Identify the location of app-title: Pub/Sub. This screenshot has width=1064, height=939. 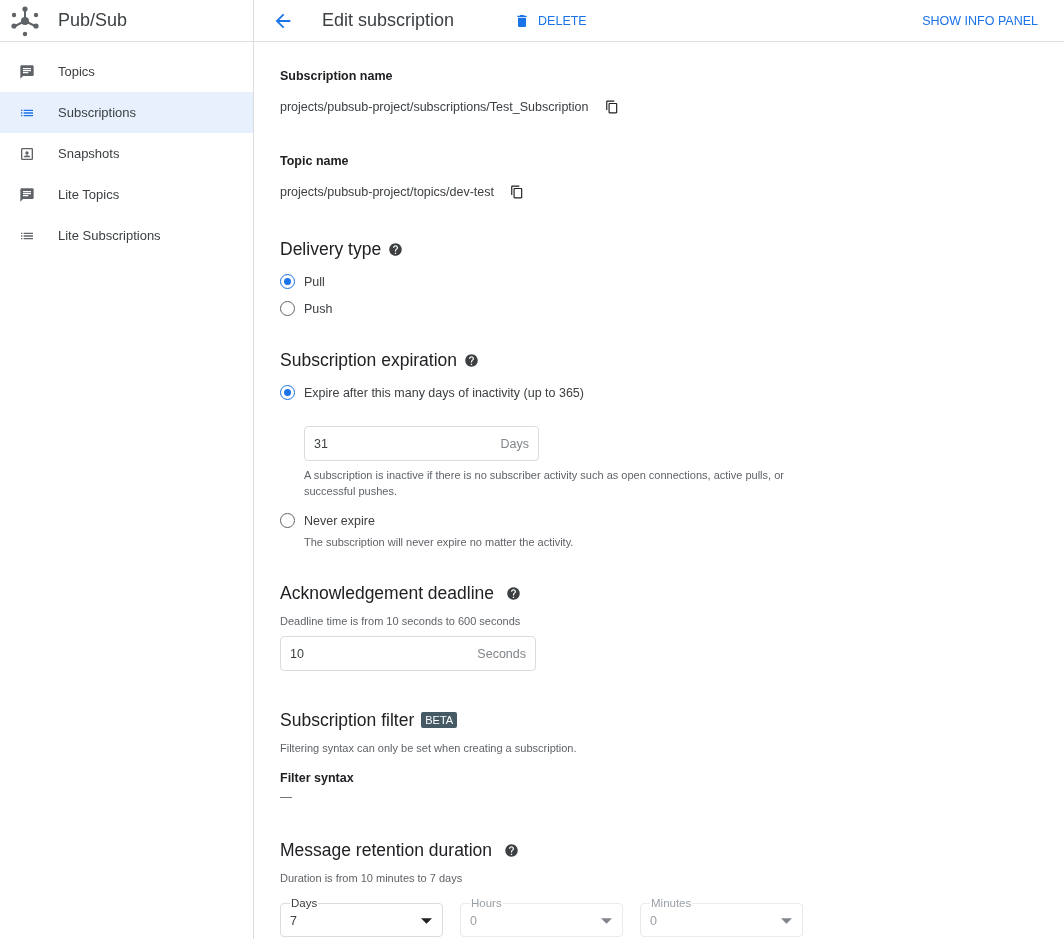
(93, 20).